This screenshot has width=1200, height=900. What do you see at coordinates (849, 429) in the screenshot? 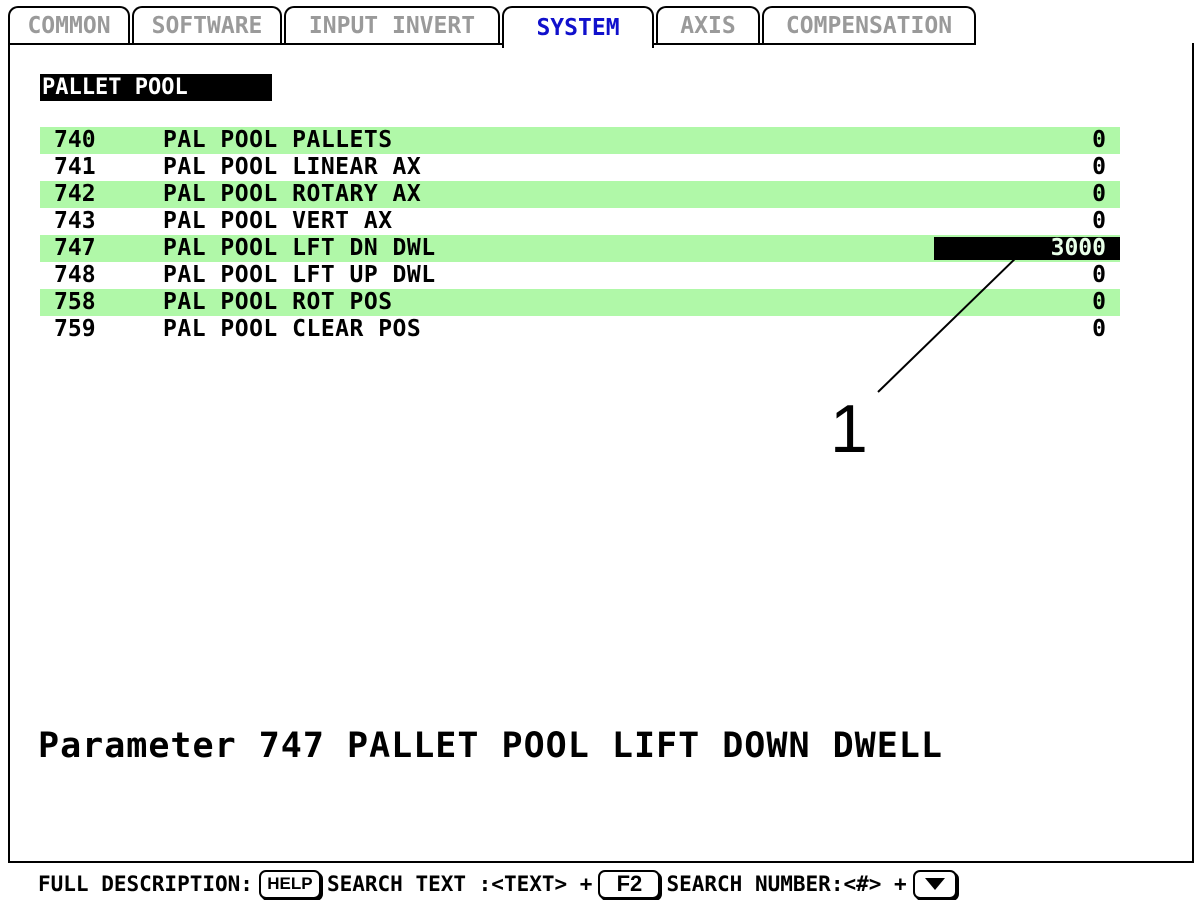
I see `callout-number: 1` at bounding box center [849, 429].